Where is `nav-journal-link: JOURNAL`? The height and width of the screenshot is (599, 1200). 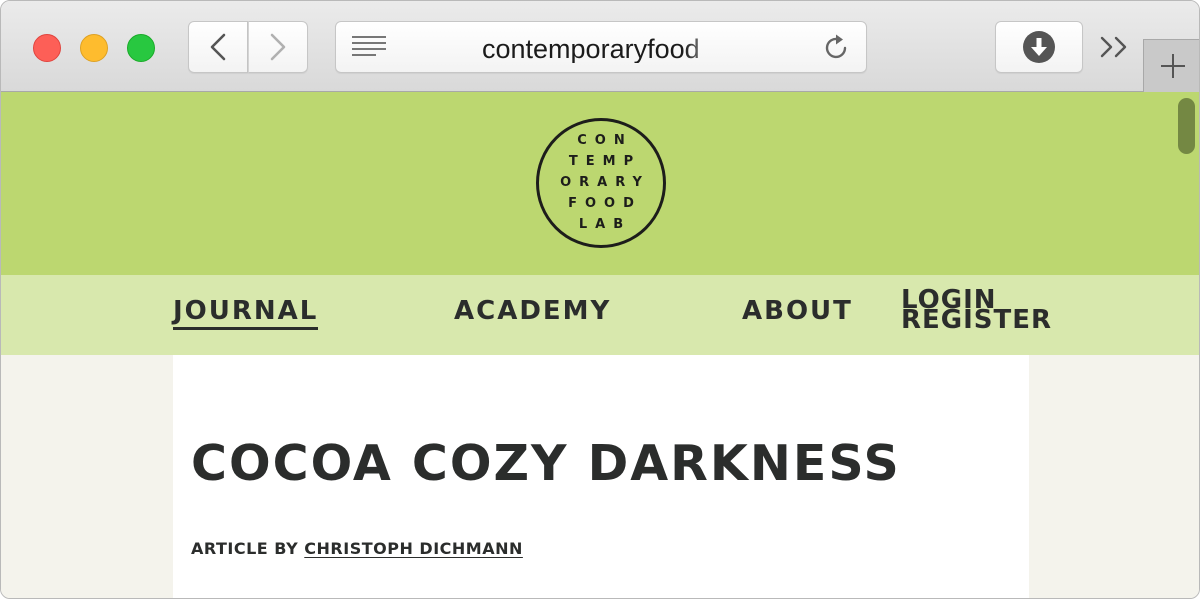
nav-journal-link: JOURNAL is located at coordinates (246, 312).